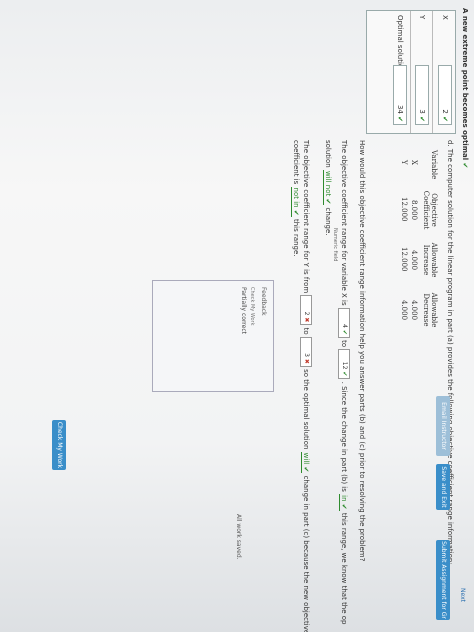 This screenshot has width=474, height=632. I want to click on input-value: 2, so click(306, 313).